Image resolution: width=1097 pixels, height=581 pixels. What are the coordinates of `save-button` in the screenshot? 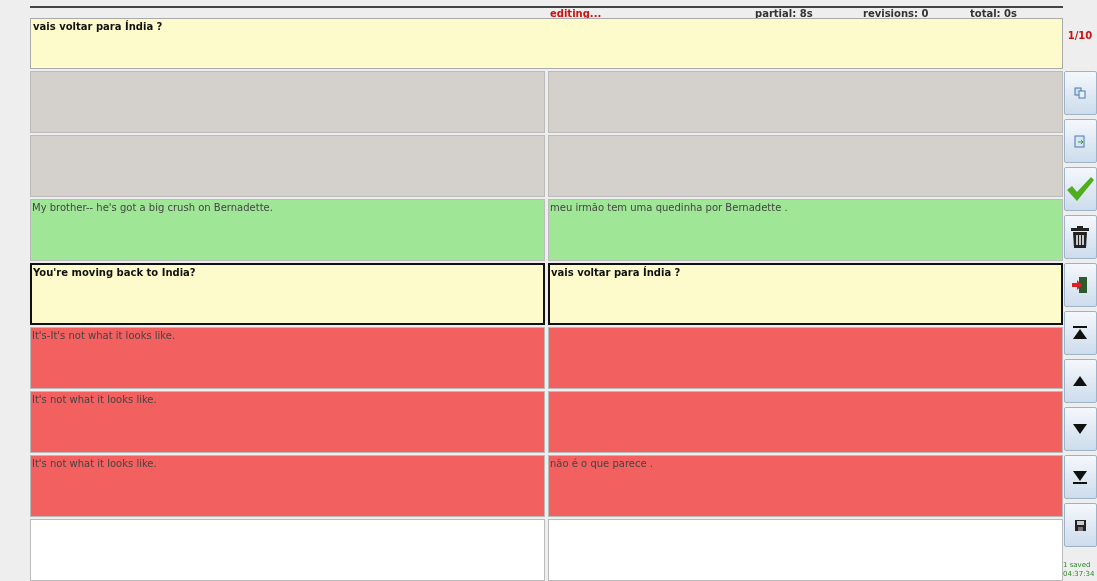 It's located at (1080, 525).